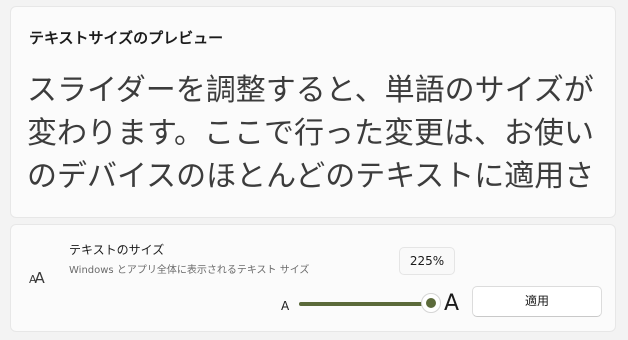  I want to click on text-size-description: Windows とアプリ全体に表示されるテキスト サイズ, so click(189, 270).